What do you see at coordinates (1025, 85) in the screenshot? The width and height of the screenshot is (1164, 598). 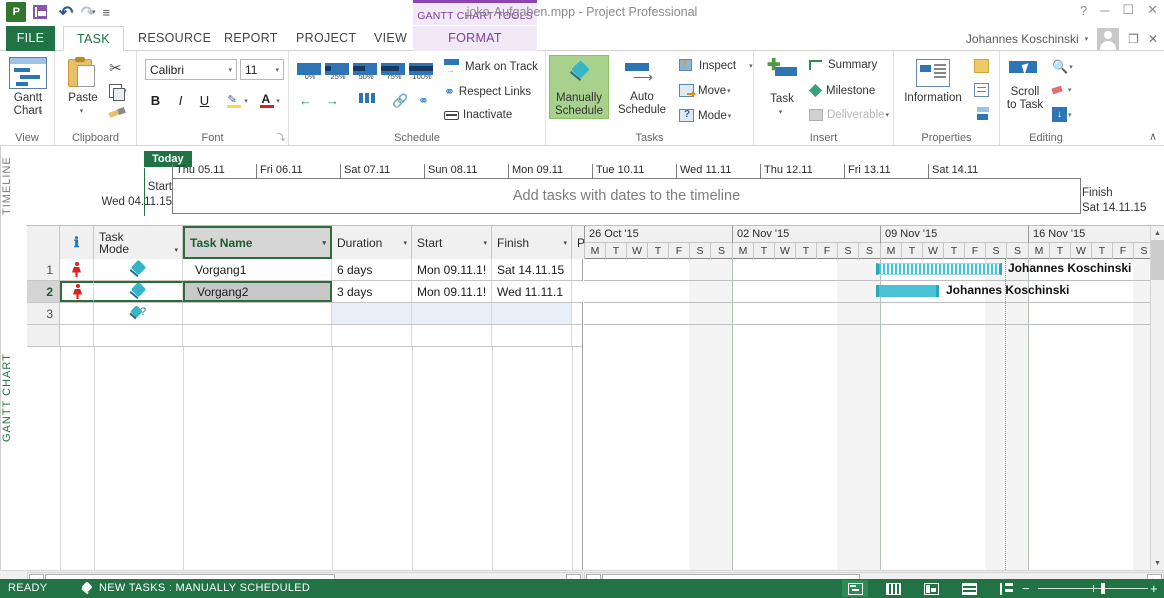 I see `scroll-to-task-button: Scroll to Task` at bounding box center [1025, 85].